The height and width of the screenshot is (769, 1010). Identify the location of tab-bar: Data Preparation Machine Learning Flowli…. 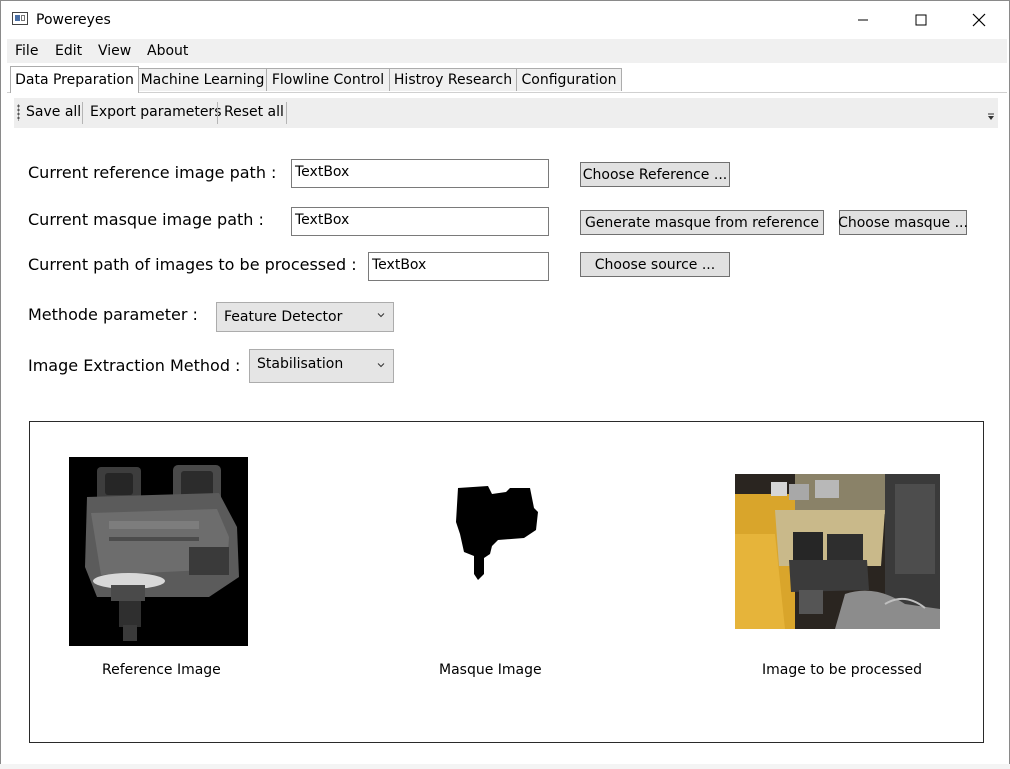
(507, 79).